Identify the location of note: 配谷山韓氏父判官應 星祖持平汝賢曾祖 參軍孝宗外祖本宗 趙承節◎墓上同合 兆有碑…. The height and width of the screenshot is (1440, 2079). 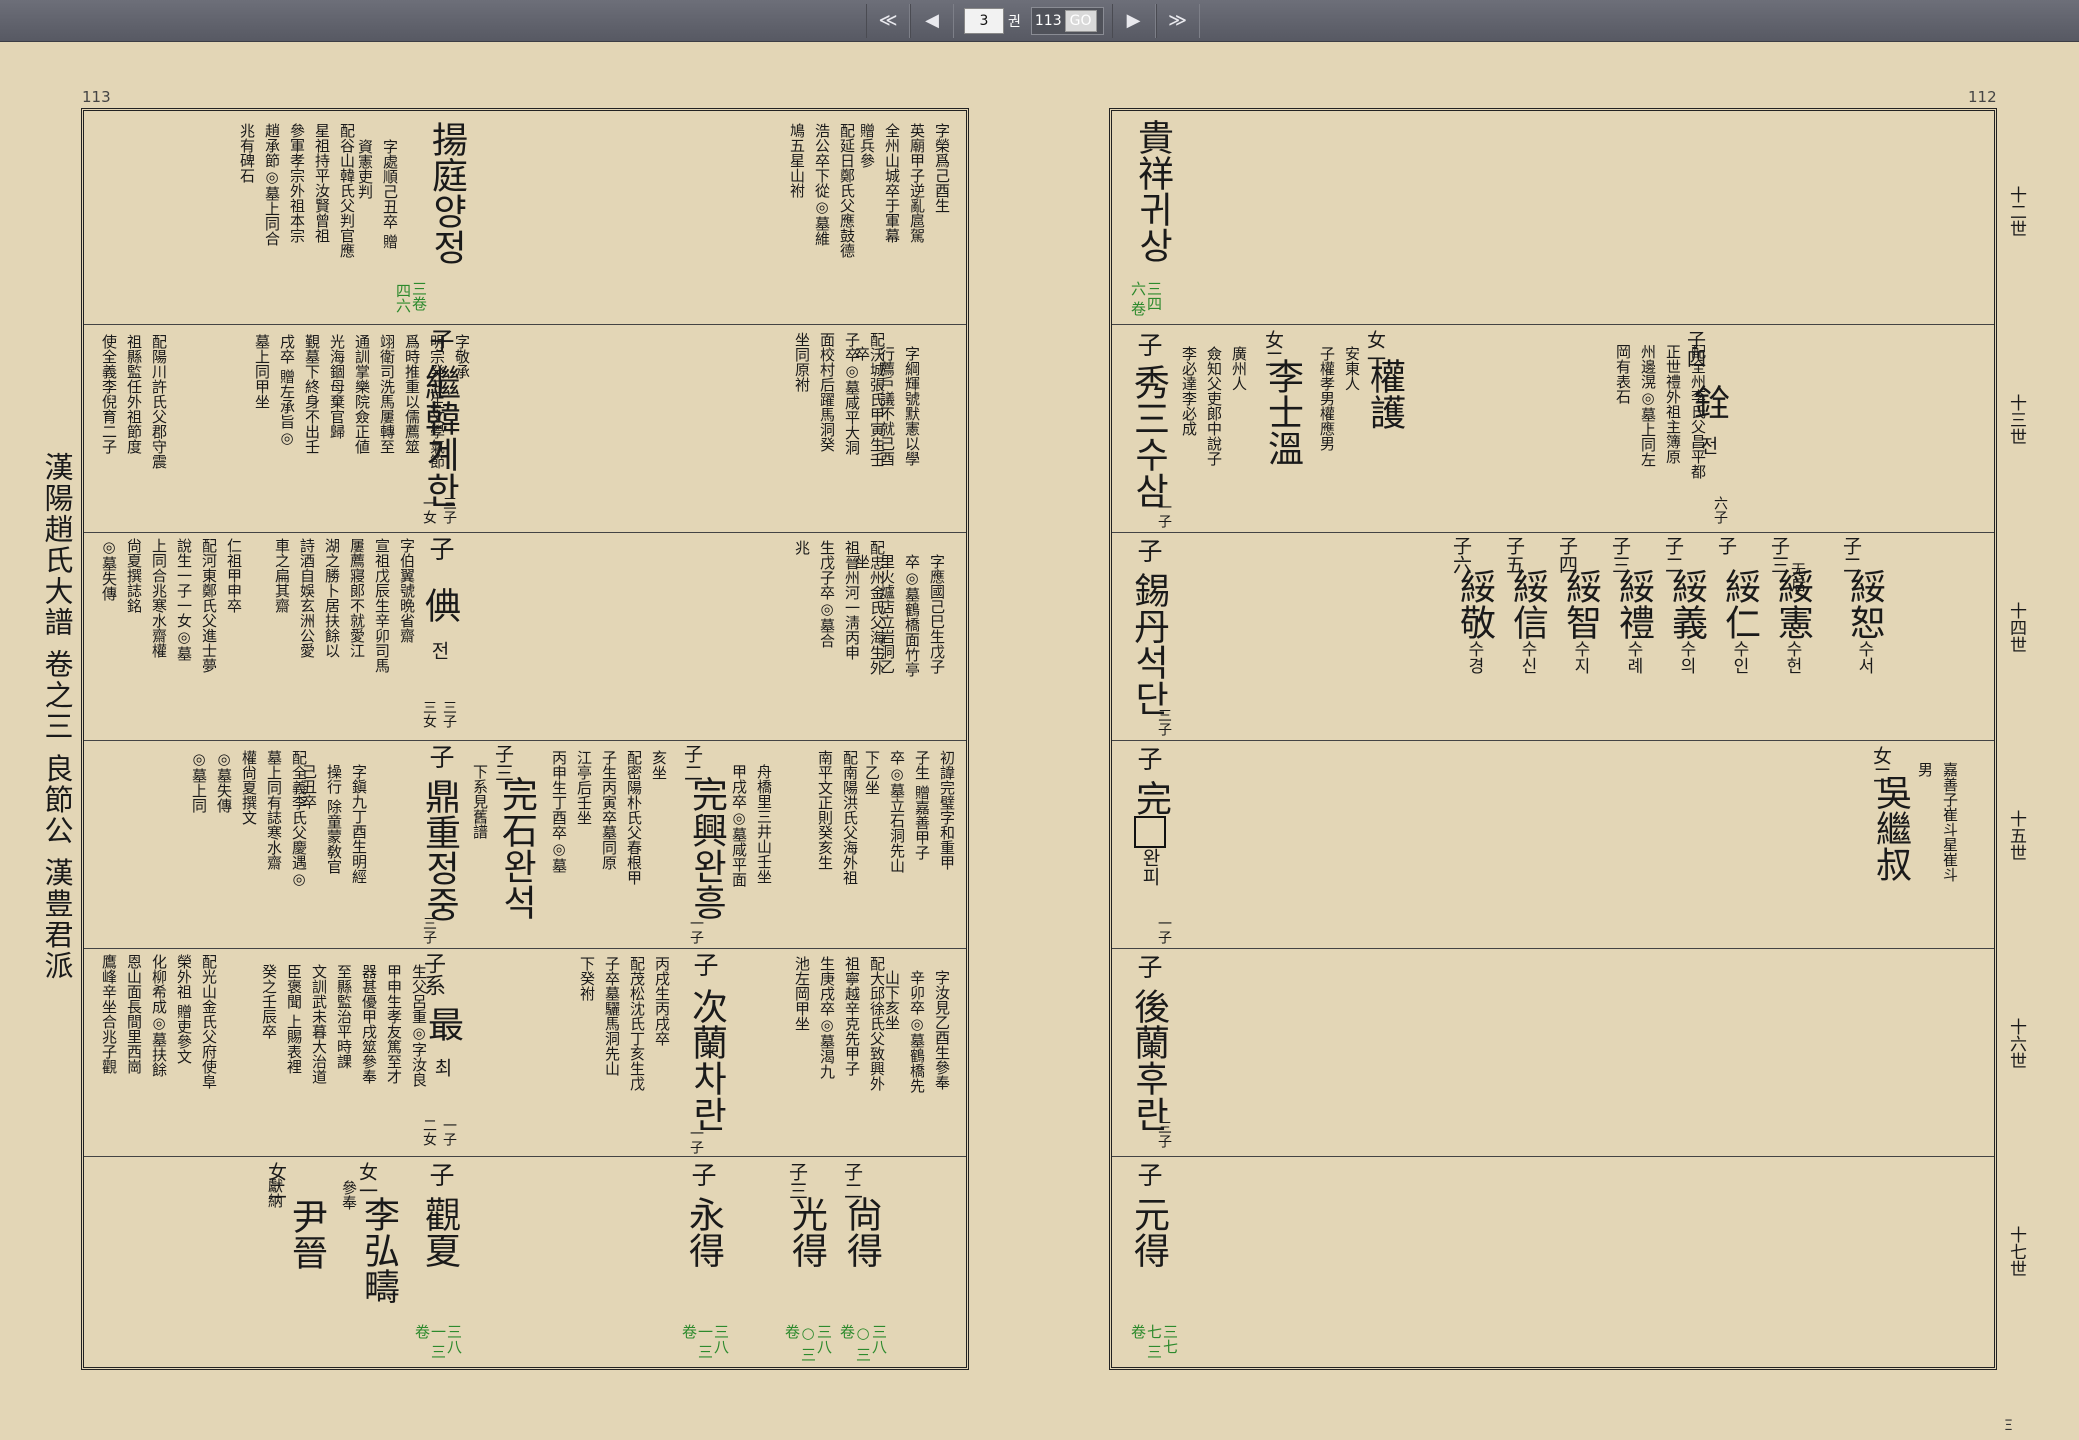
(297, 190).